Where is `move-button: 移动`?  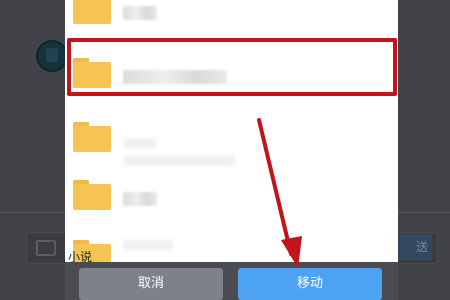 move-button: 移动 is located at coordinates (310, 284).